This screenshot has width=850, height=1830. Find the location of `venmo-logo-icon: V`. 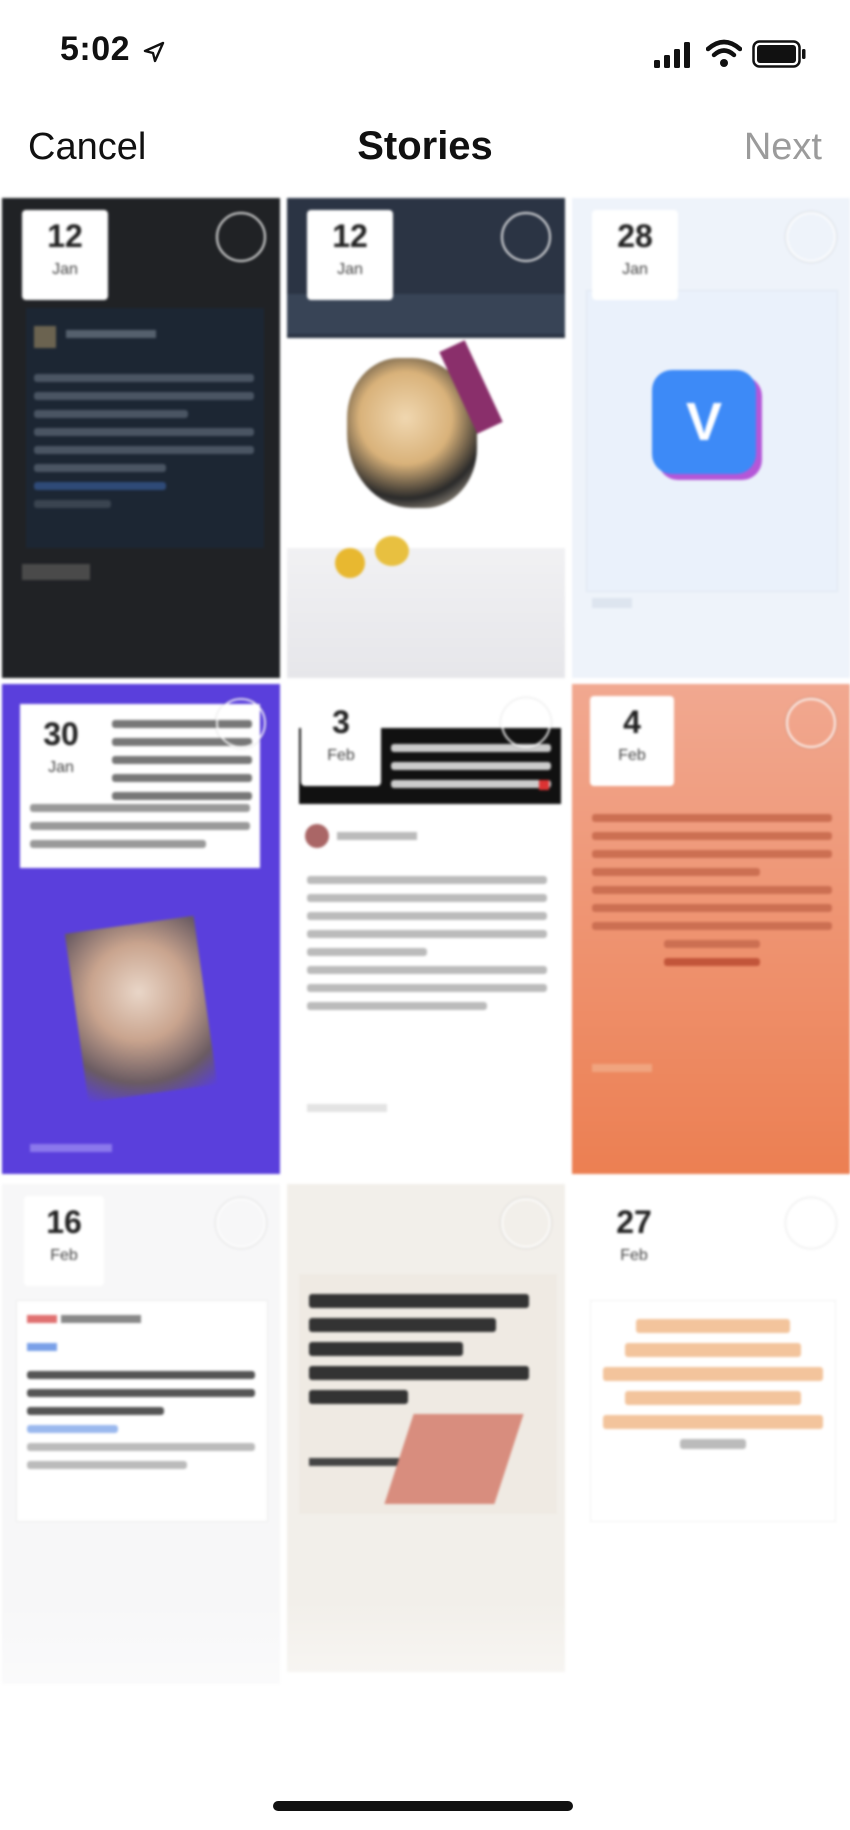

venmo-logo-icon: V is located at coordinates (704, 422).